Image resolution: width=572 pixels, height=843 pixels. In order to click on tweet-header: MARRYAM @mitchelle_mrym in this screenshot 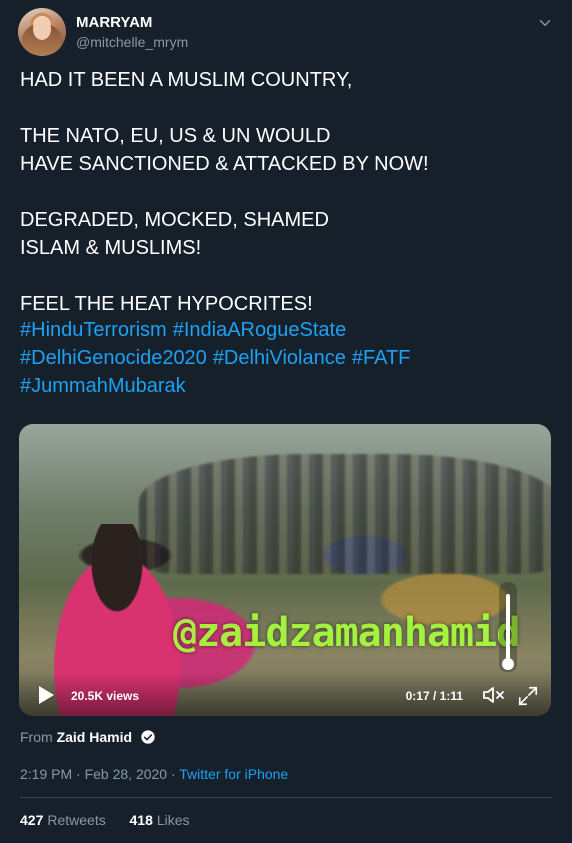, I will do `click(288, 32)`.